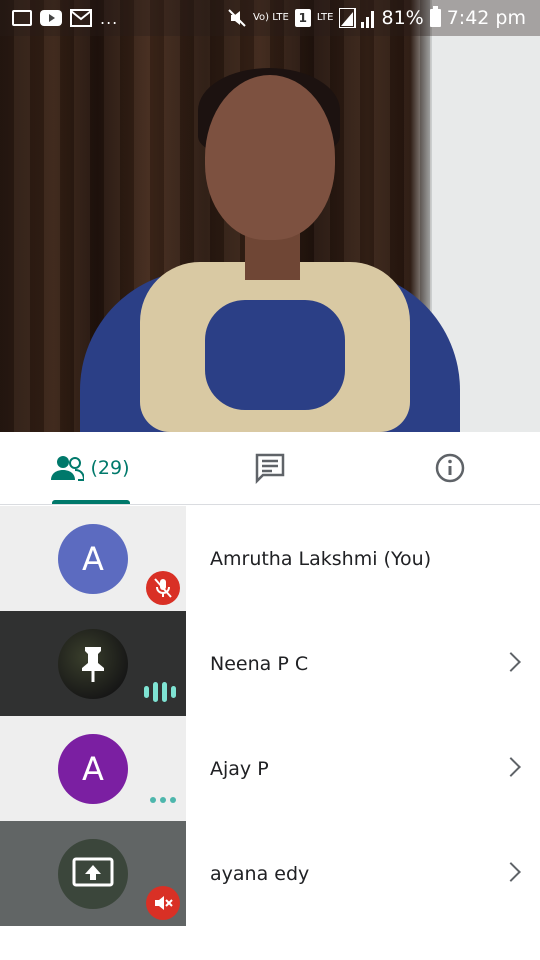 This screenshot has width=540, height=960. I want to click on gallery-icon, so click(22, 18).